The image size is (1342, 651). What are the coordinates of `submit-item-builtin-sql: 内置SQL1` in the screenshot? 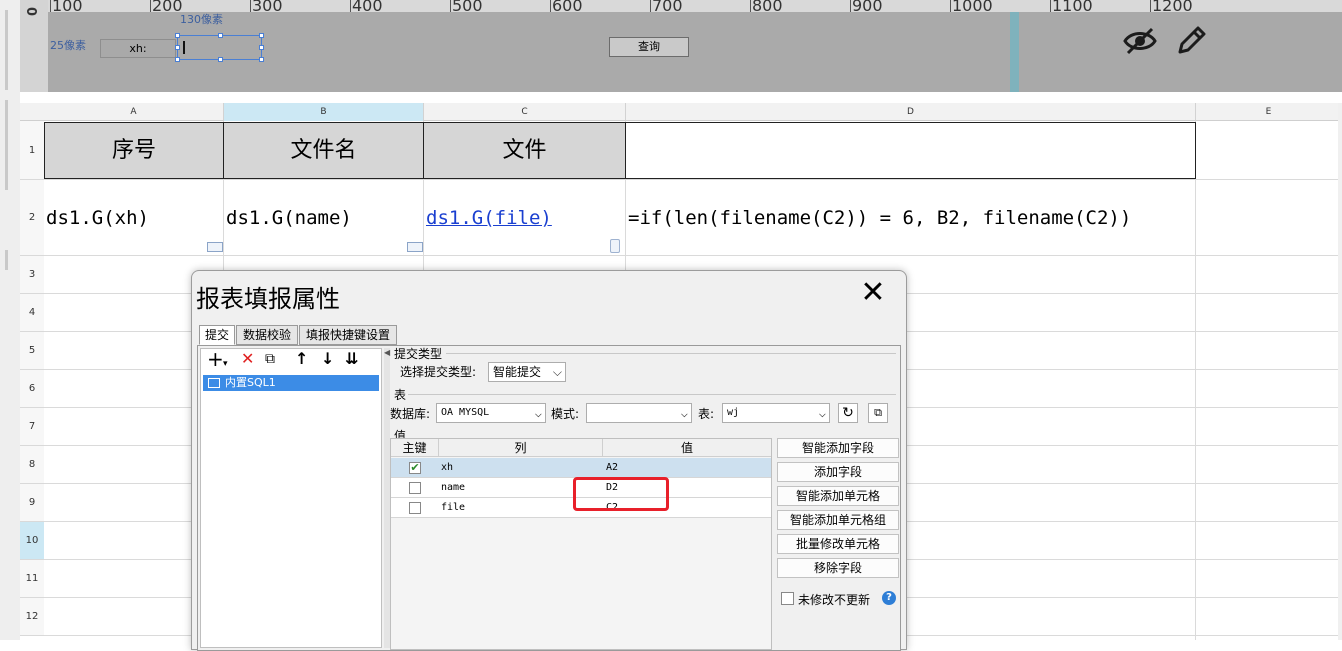 It's located at (291, 383).